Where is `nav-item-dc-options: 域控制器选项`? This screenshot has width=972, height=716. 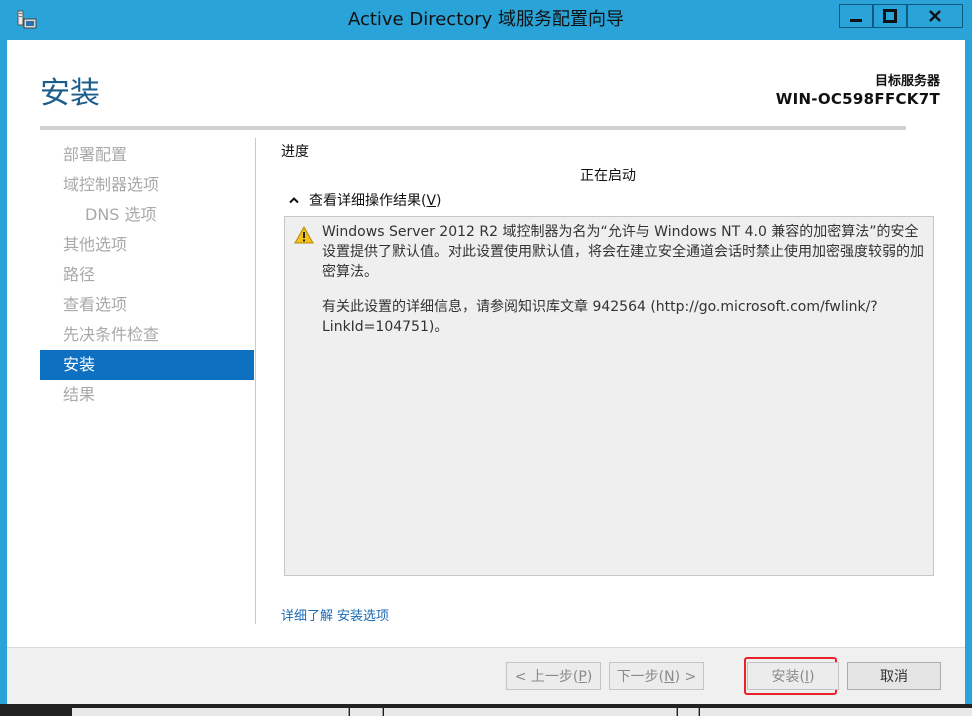
nav-item-dc-options: 域控制器选项 is located at coordinates (147, 185).